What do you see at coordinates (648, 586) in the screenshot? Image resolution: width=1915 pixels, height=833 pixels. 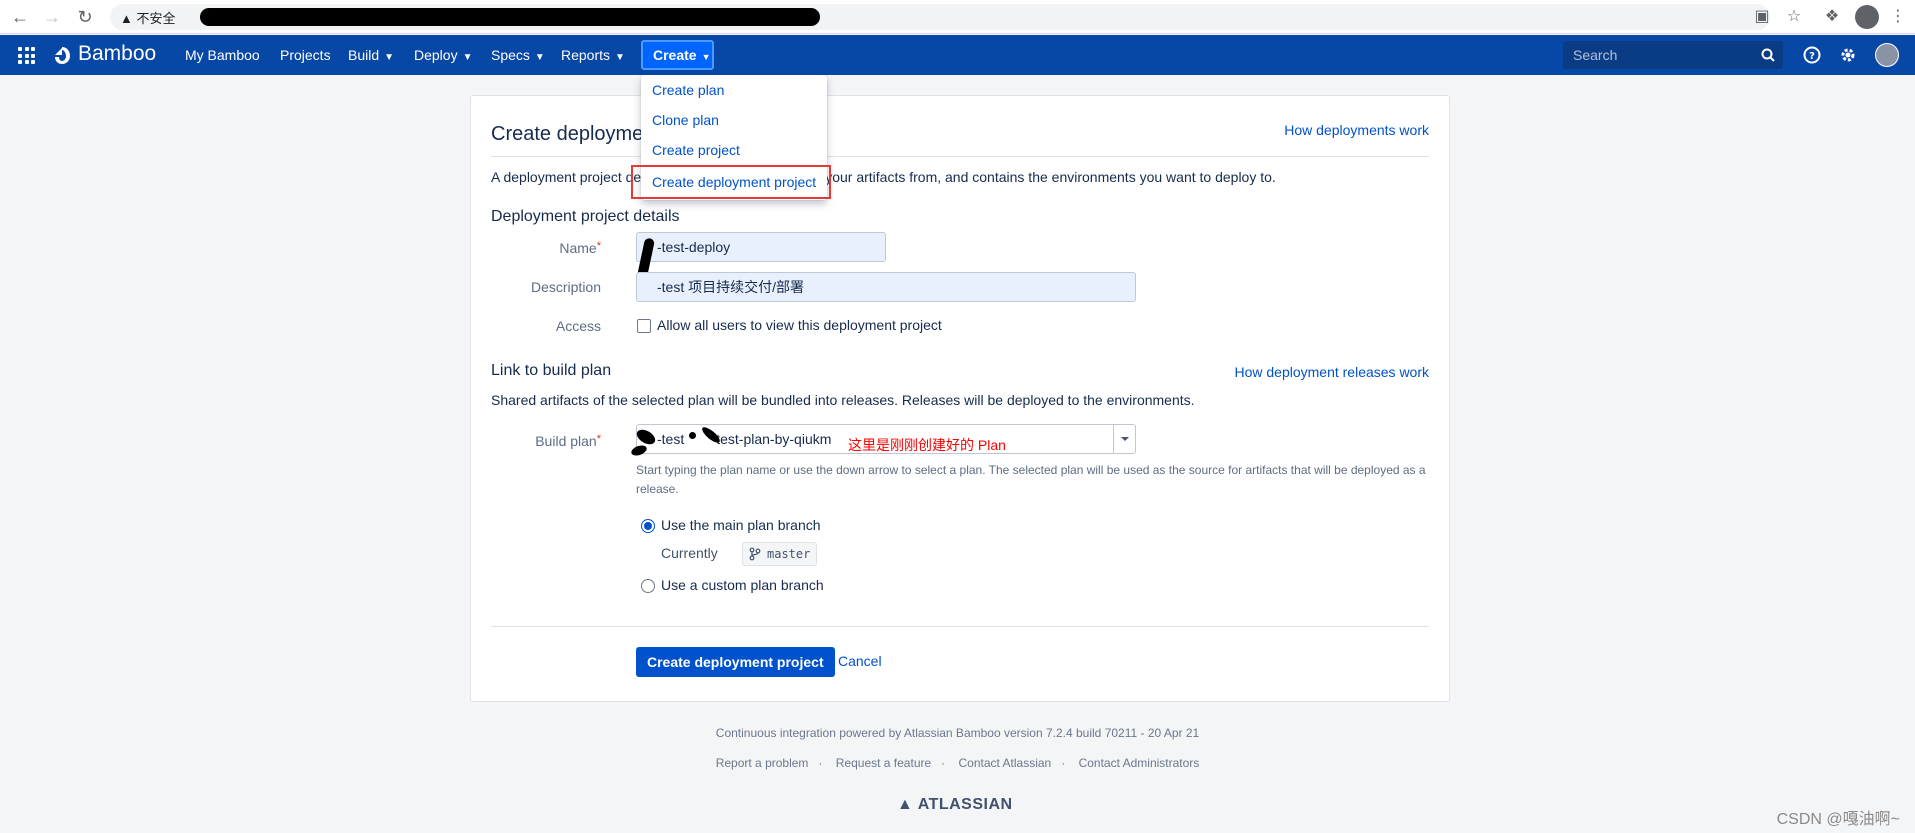 I see `use-custom-branch-radio` at bounding box center [648, 586].